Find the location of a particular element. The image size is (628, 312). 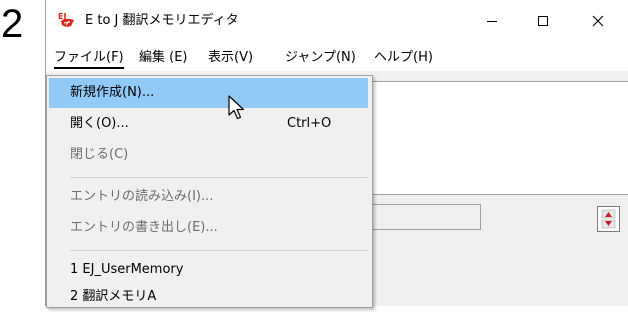

menu-item-recent-2: 2 翻訳メモリA is located at coordinates (208, 297).